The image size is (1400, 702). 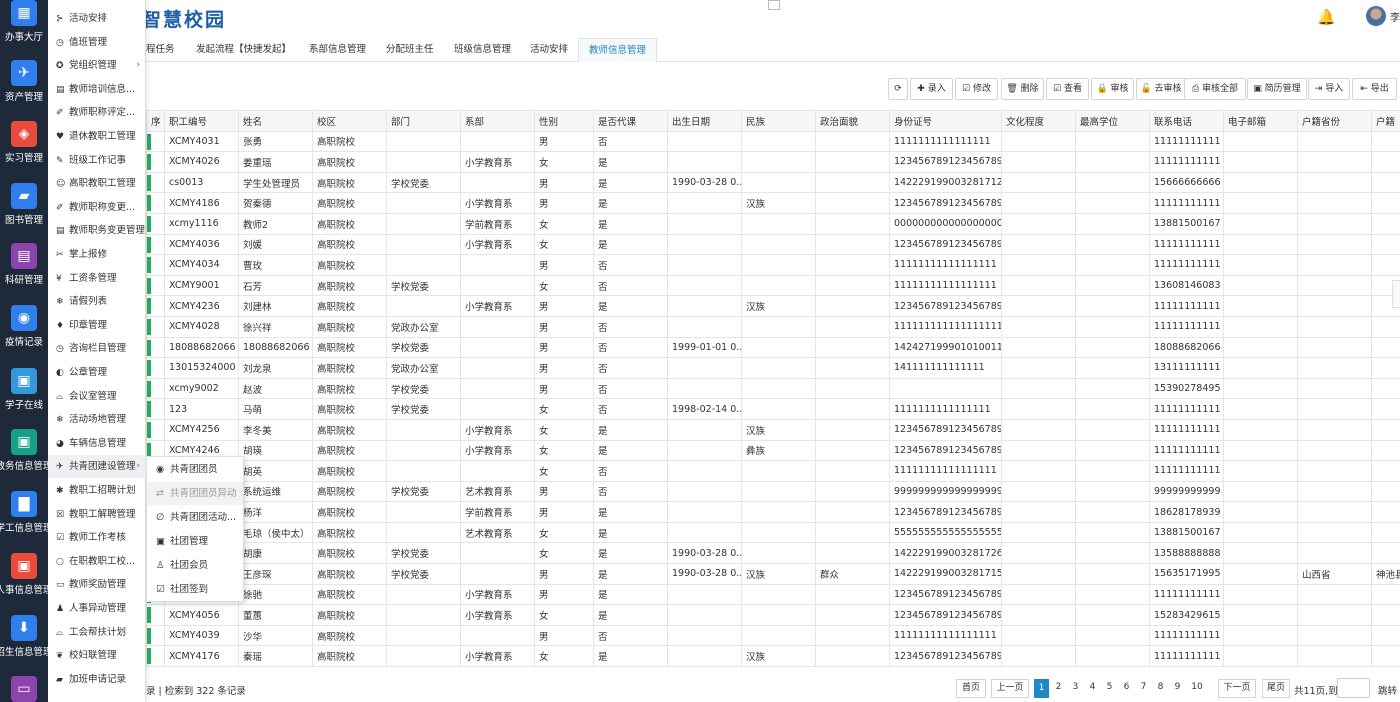 I want to click on menu-item: ❦ 校妇联管理, so click(x=97, y=655).